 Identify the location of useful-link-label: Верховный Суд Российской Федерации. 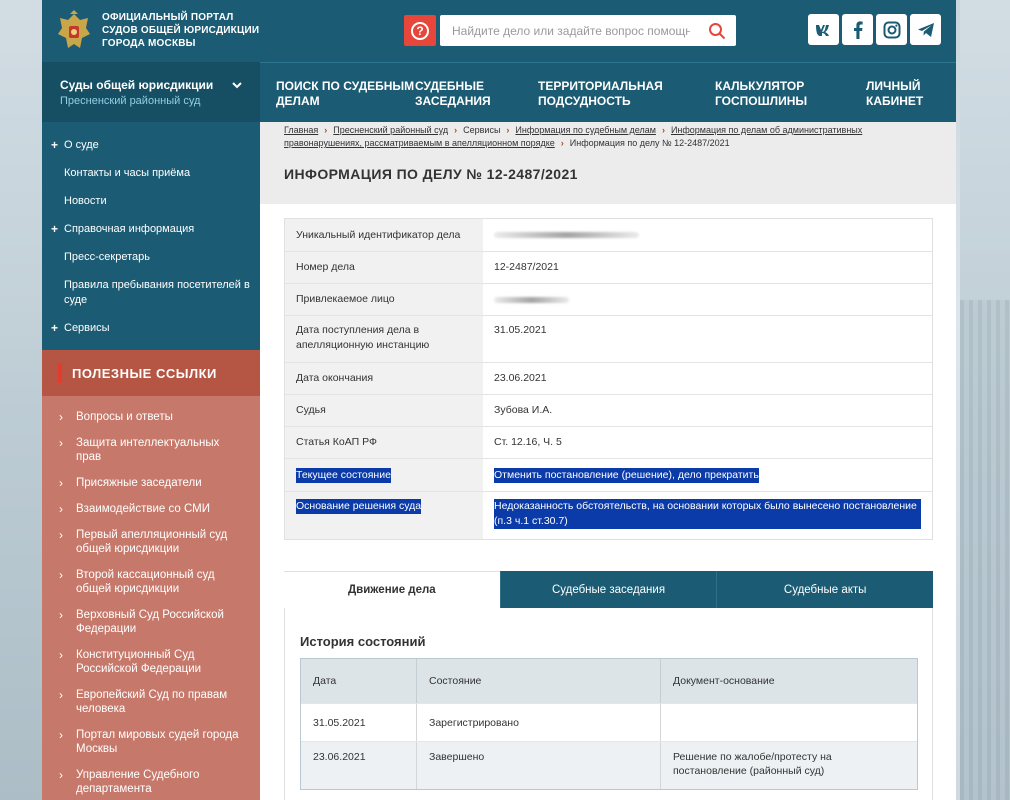
(150, 622).